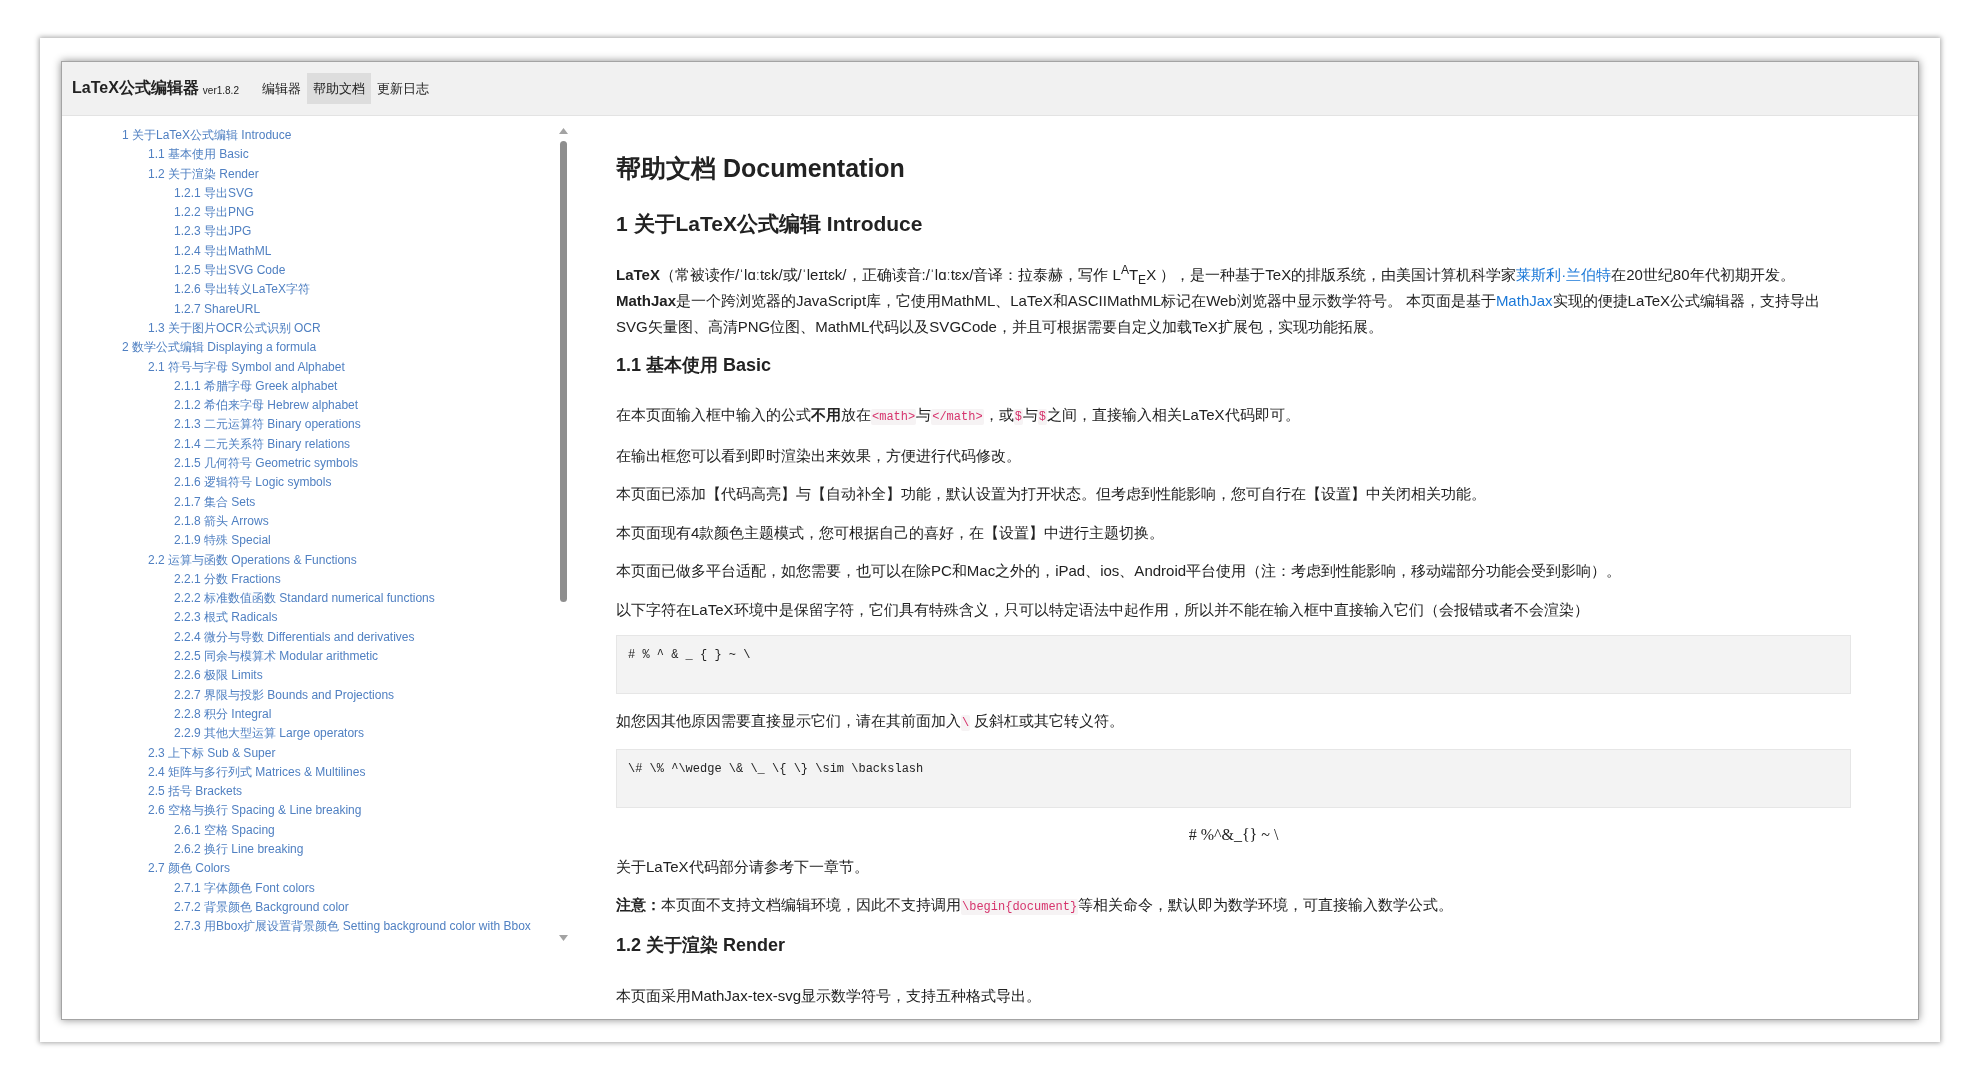 The width and height of the screenshot is (1980, 1081). What do you see at coordinates (770, 223) in the screenshot?
I see `section-heading: 1 关于LaTeX公式编辑 Introduce` at bounding box center [770, 223].